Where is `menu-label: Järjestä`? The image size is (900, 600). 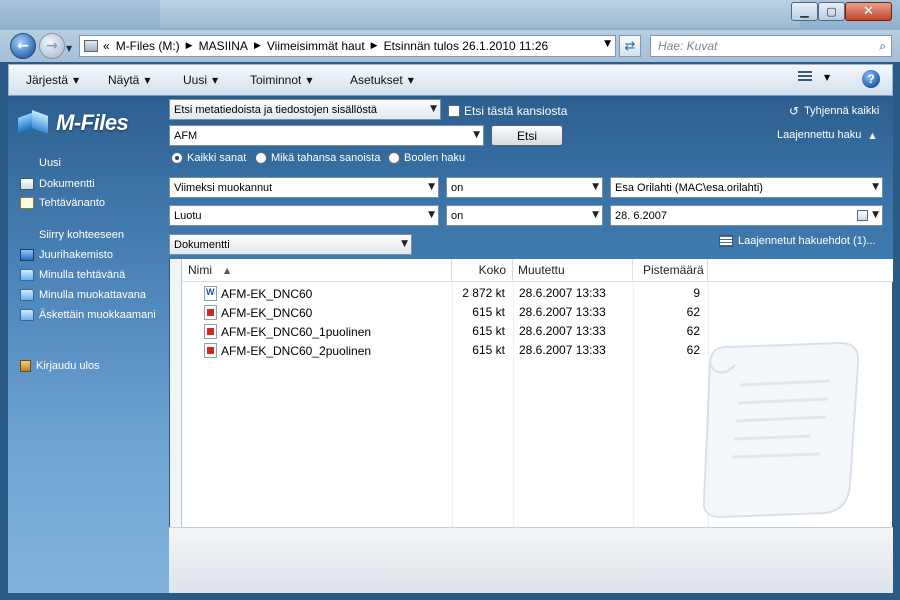
menu-label: Järjestä is located at coordinates (47, 80).